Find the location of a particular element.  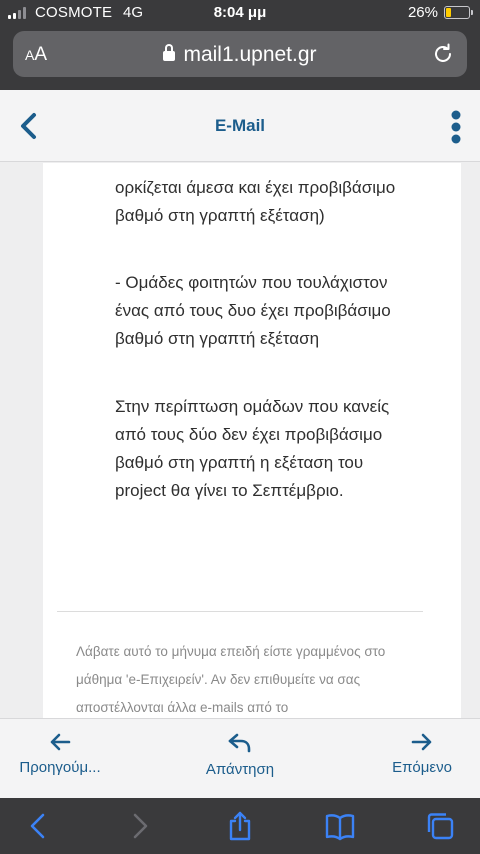

browser-forward-icon is located at coordinates (140, 826).